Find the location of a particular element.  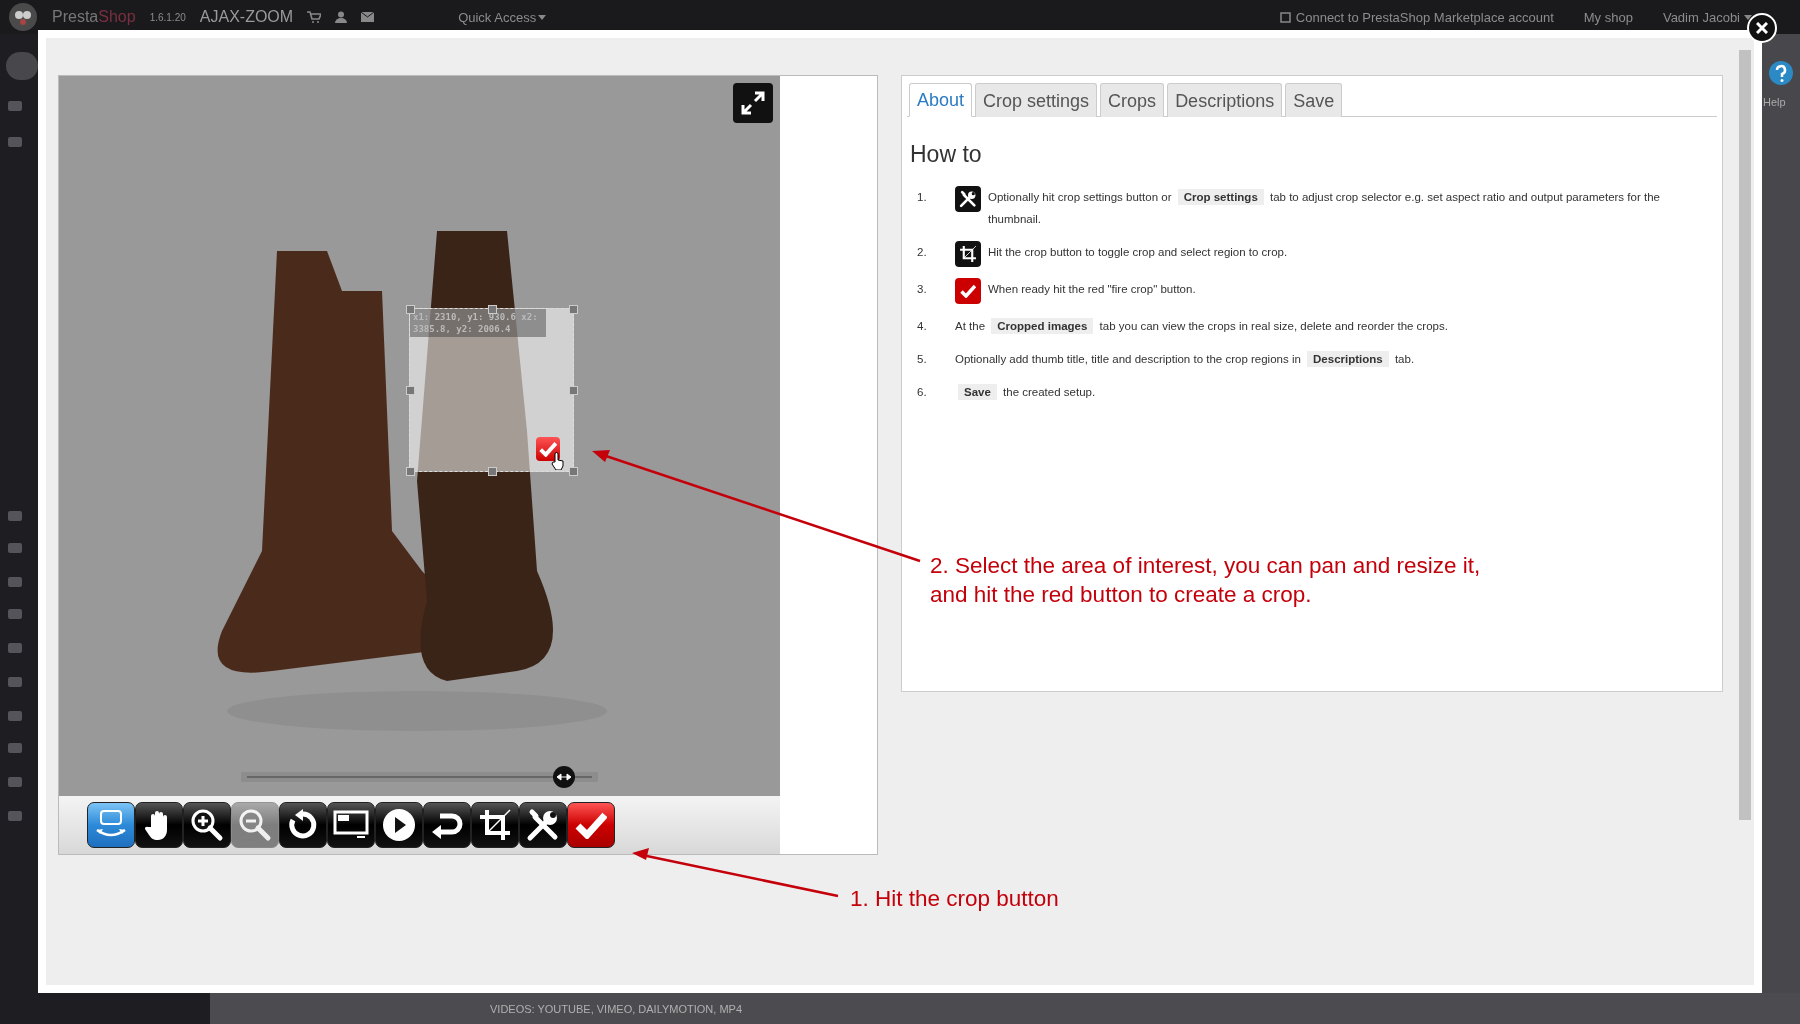

fullscreen-button is located at coordinates (753, 103).